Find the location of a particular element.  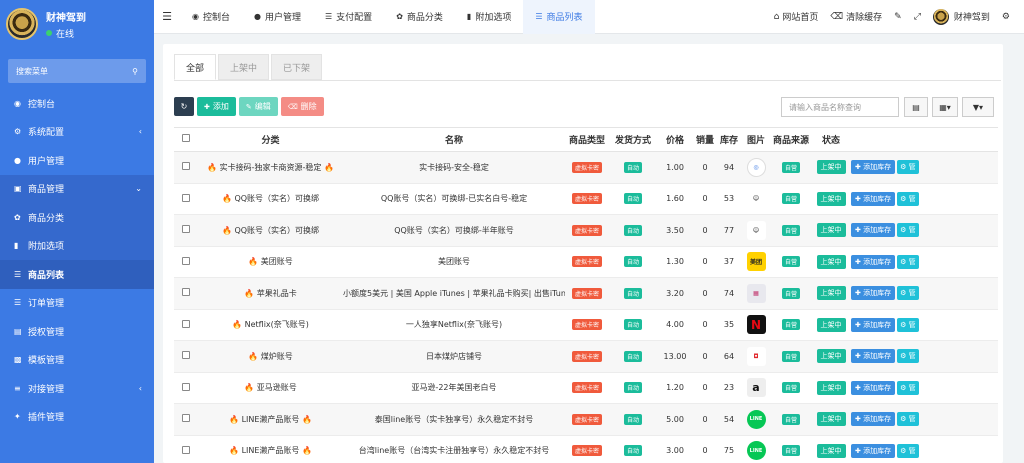

tab-payment-config: ☰ 支付配置 is located at coordinates (348, 17).